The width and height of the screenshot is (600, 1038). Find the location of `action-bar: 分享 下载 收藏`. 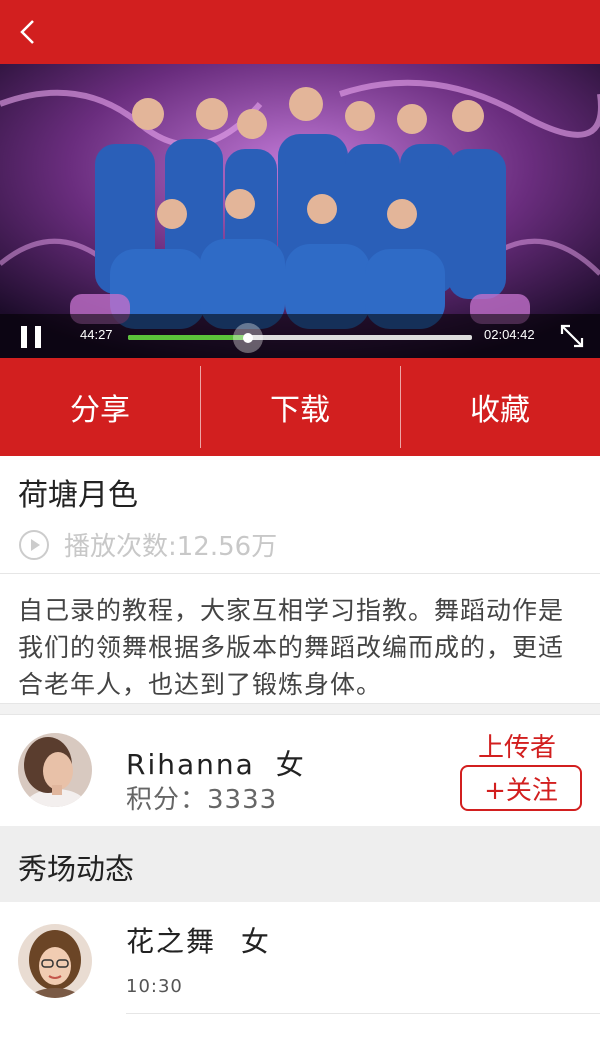

action-bar: 分享 下载 收藏 is located at coordinates (300, 407).